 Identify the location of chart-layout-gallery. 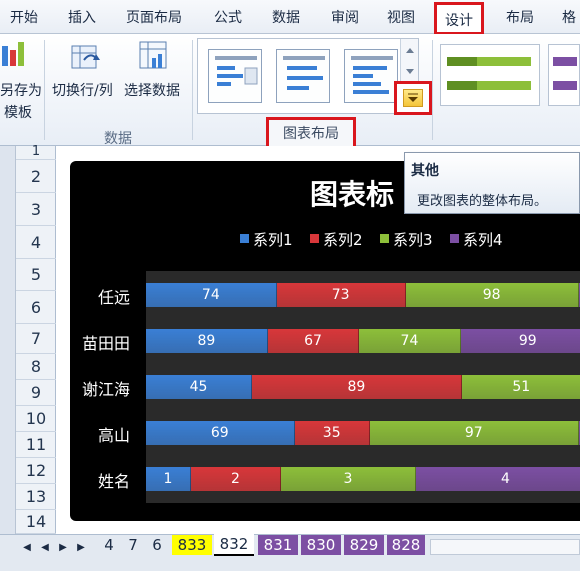
(308, 76).